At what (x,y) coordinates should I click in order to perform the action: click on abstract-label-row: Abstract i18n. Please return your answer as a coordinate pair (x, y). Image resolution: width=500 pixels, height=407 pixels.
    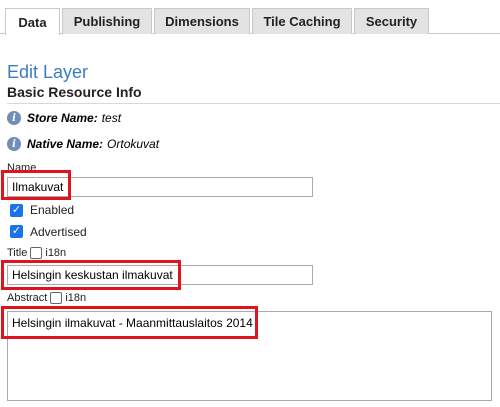
    Looking at the image, I should click on (46, 298).